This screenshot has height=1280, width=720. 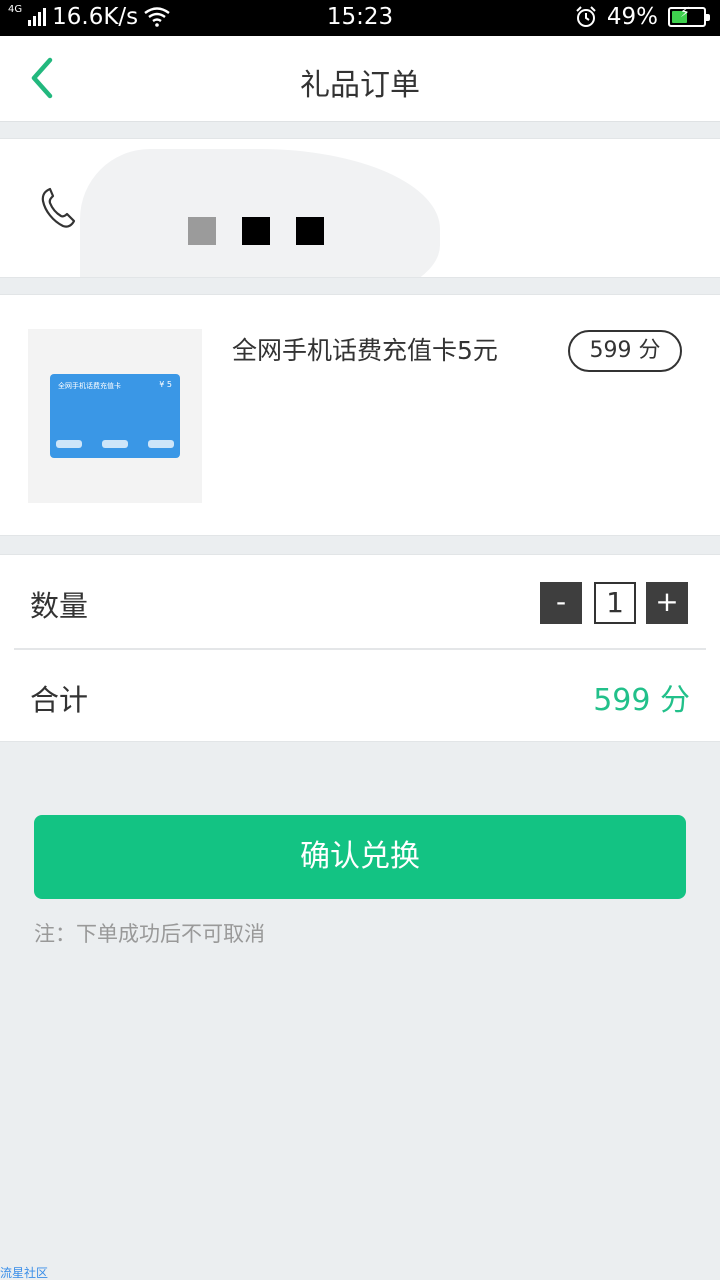 I want to click on status-bar: 4G 16.6K/s 15:23 49% ⚡, so click(x=360, y=18).